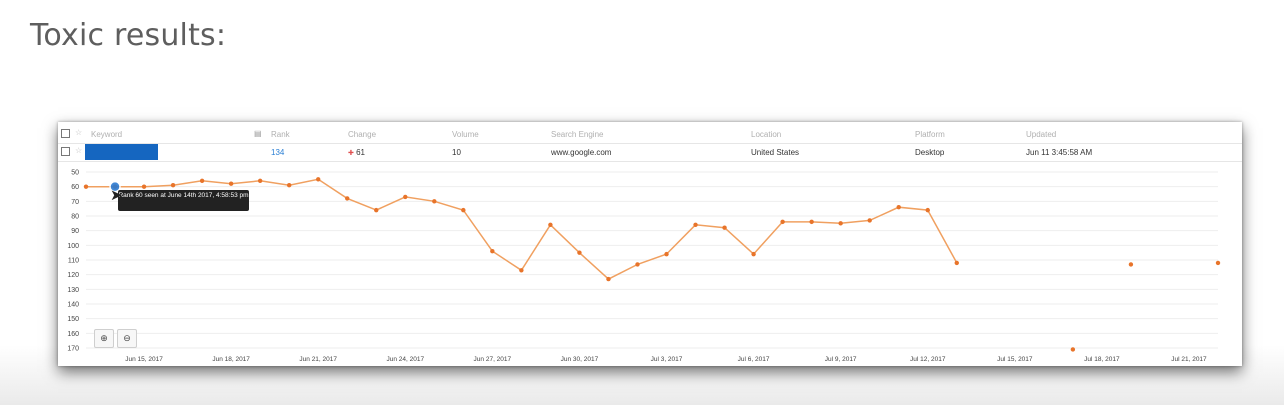 The width and height of the screenshot is (1284, 405). What do you see at coordinates (928, 359) in the screenshot?
I see `x-tick-label: Jul 12, 2017` at bounding box center [928, 359].